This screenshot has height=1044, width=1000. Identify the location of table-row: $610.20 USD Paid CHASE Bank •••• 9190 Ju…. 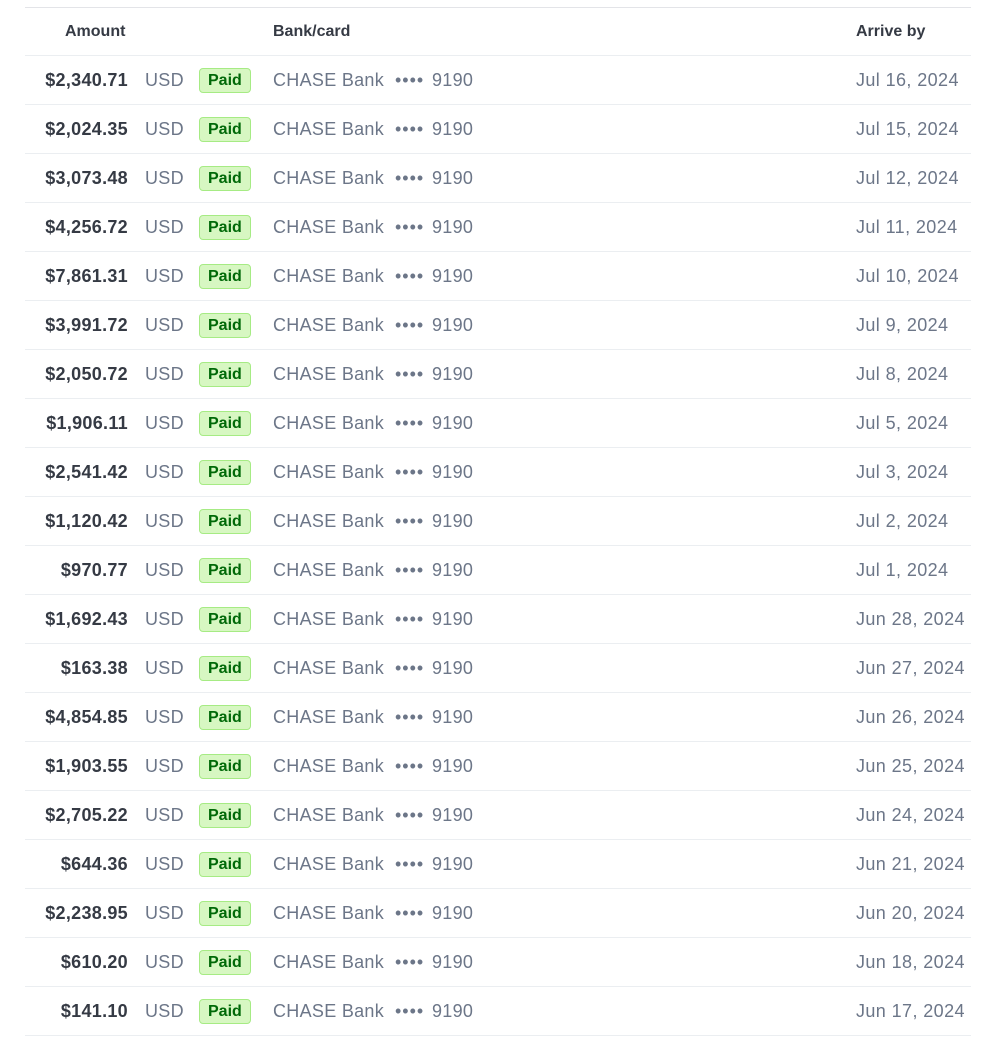
(498, 962).